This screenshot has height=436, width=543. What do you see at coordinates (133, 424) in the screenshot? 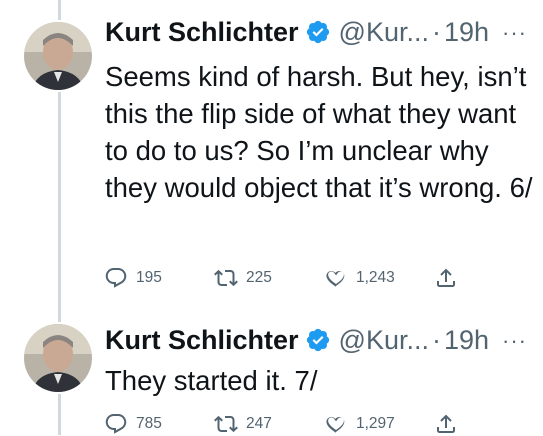
I see `reply-button: 785` at bounding box center [133, 424].